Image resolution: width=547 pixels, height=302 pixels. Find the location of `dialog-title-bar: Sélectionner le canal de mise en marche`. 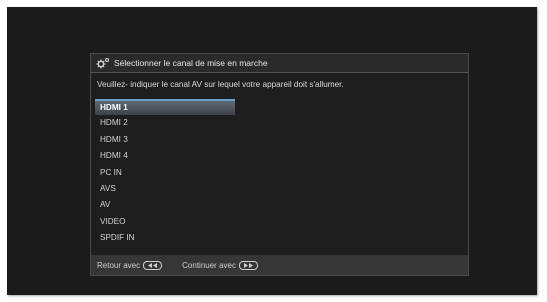

dialog-title-bar: Sélectionner le canal de mise en marche is located at coordinates (279, 63).